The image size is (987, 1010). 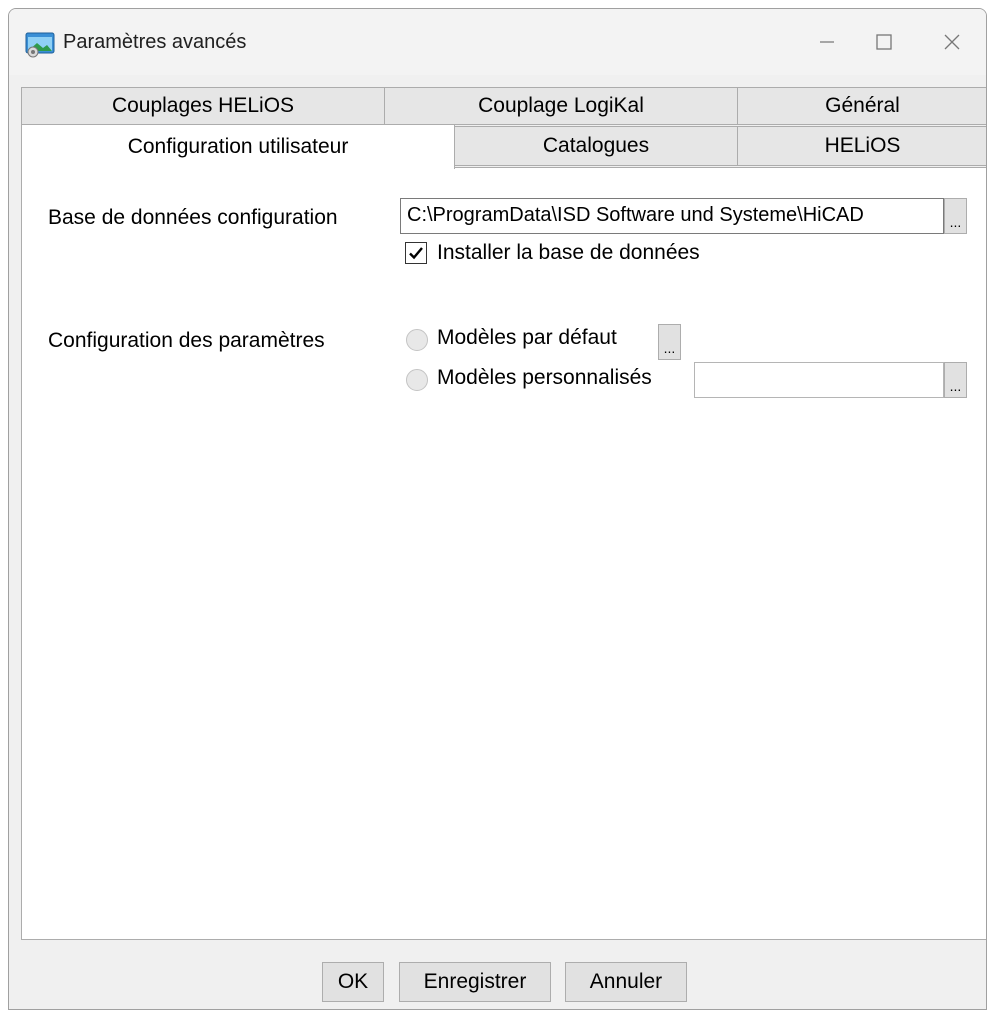 What do you see at coordinates (568, 252) in the screenshot?
I see `install-db-label: Installer la base de données` at bounding box center [568, 252].